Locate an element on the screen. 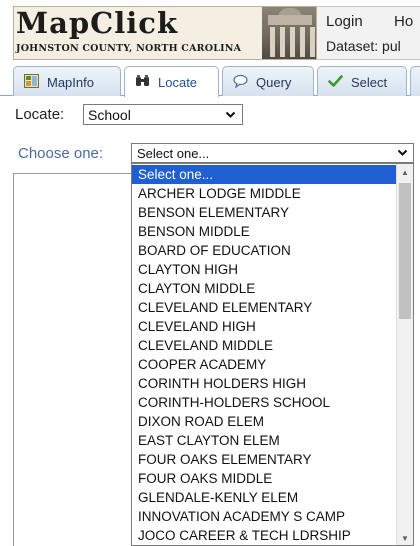  dropdown-option: BOARD OF EDUCATION is located at coordinates (264, 250).